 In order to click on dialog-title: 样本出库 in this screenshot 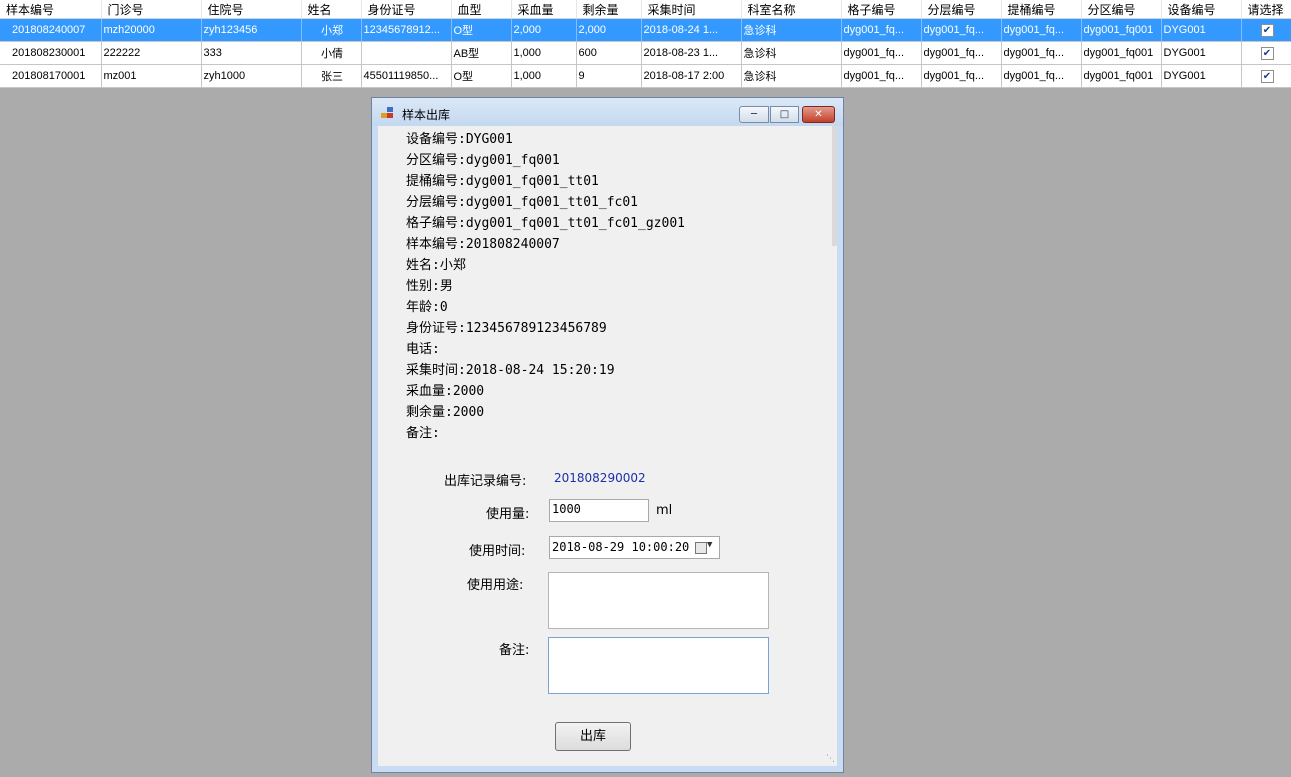, I will do `click(426, 115)`.